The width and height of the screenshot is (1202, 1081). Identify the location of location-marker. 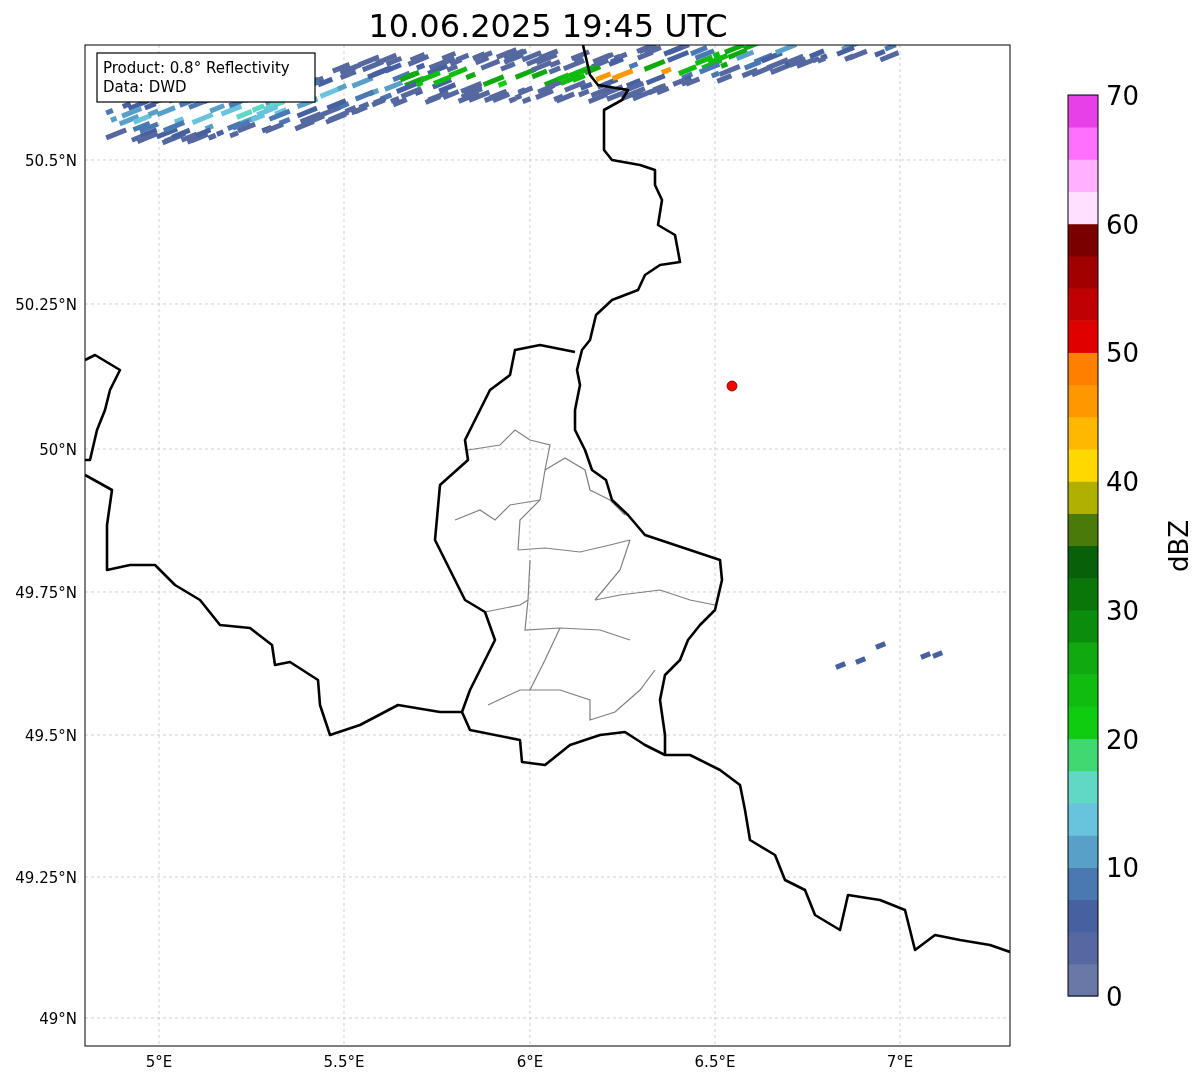
(732, 386).